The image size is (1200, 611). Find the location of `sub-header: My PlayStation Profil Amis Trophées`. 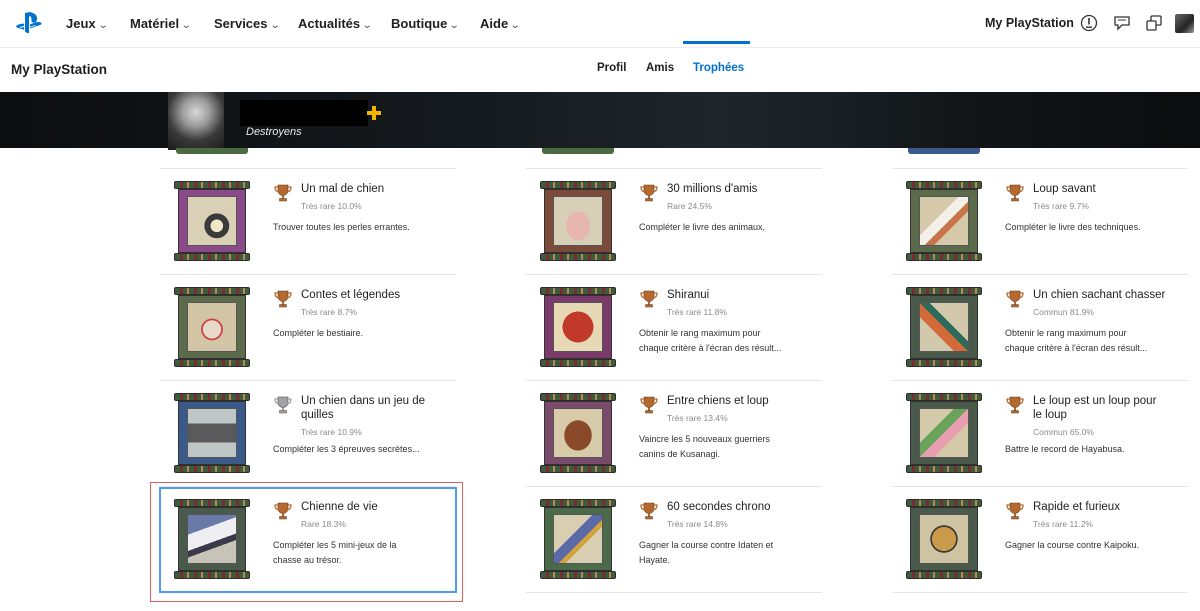

sub-header: My PlayStation Profil Amis Trophées is located at coordinates (600, 70).